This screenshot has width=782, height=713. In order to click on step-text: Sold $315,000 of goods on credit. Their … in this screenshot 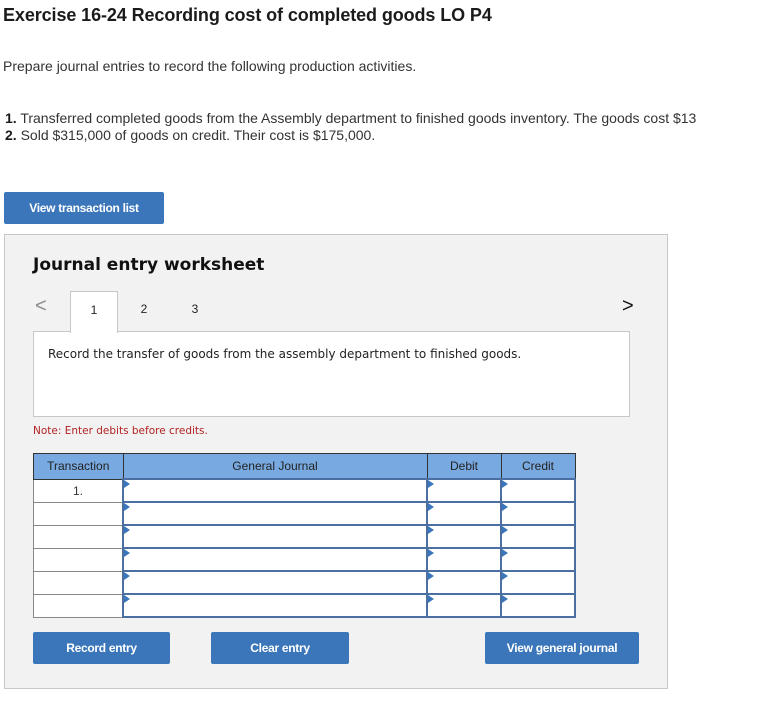, I will do `click(198, 135)`.